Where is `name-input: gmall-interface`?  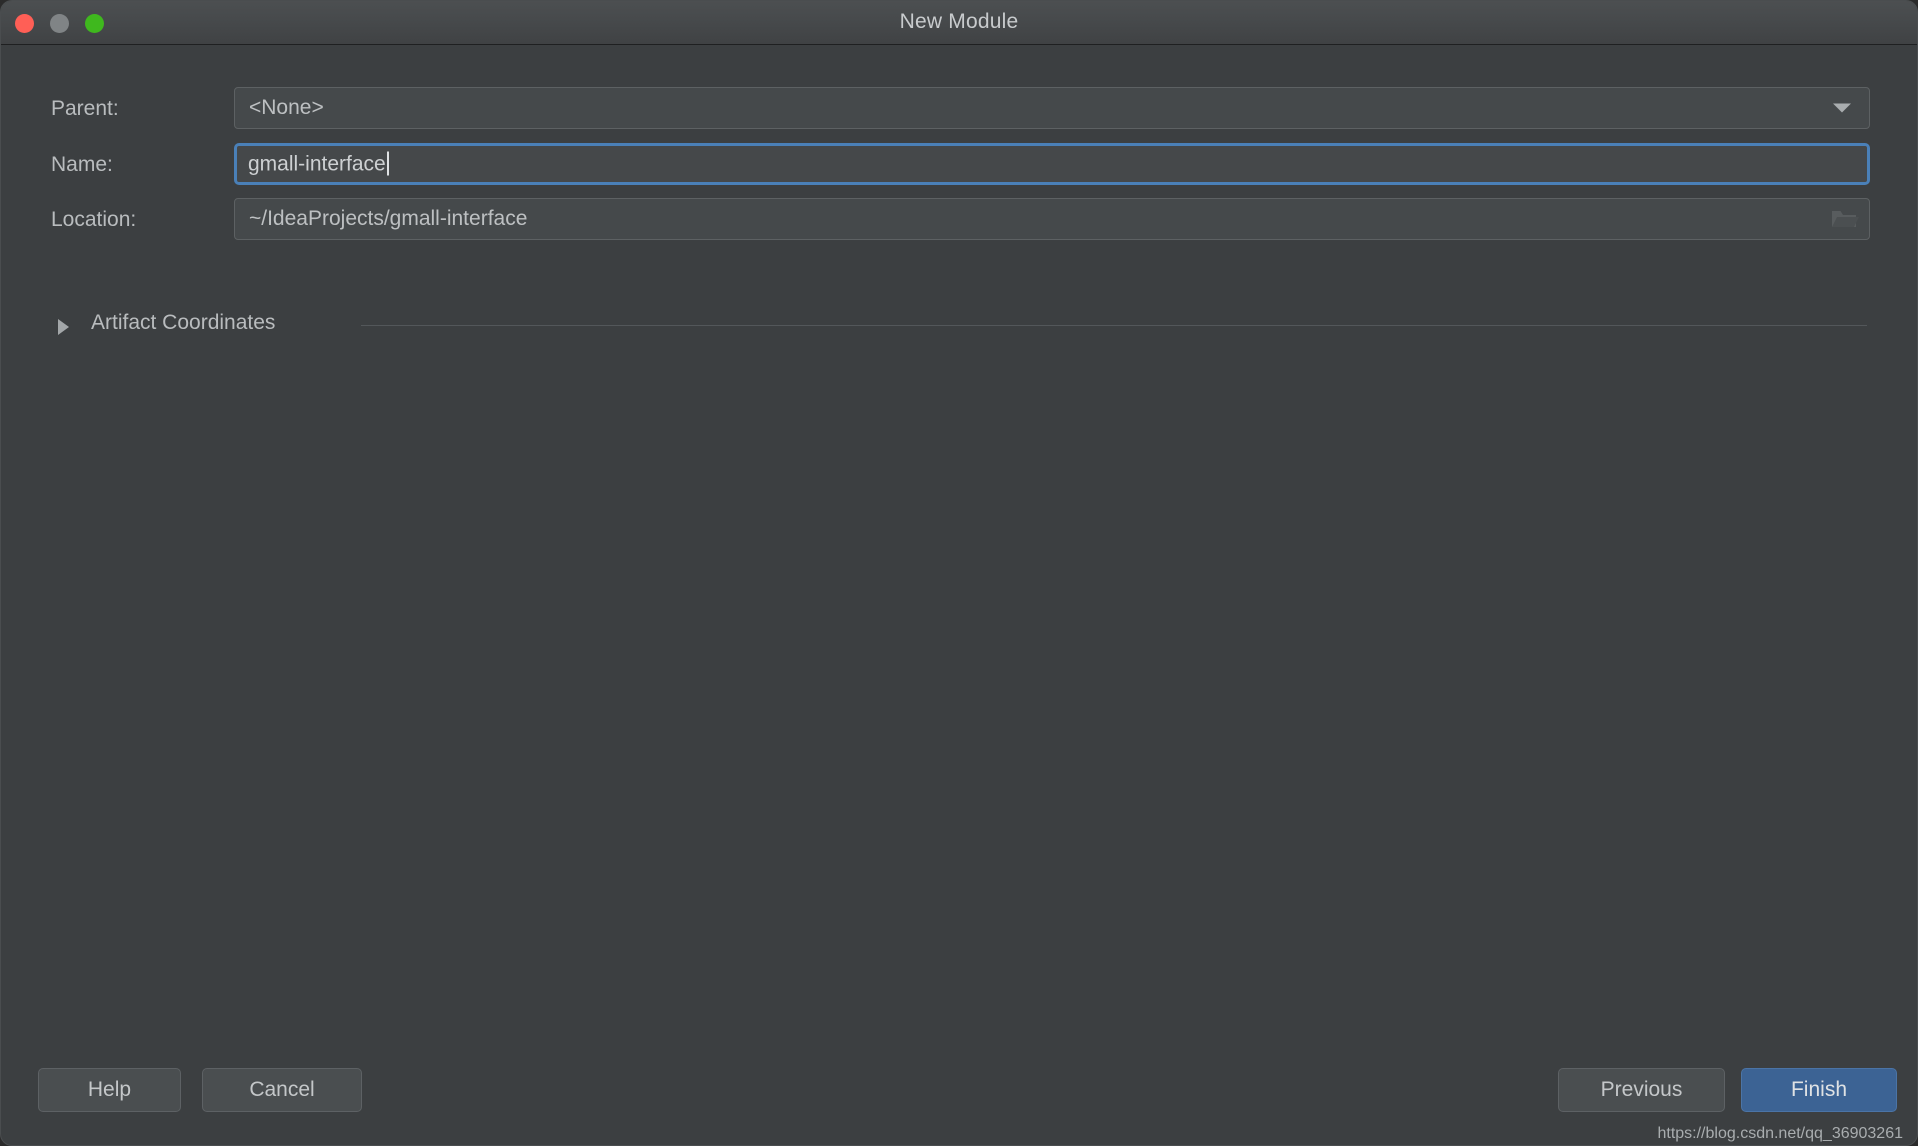 name-input: gmall-interface is located at coordinates (1052, 164).